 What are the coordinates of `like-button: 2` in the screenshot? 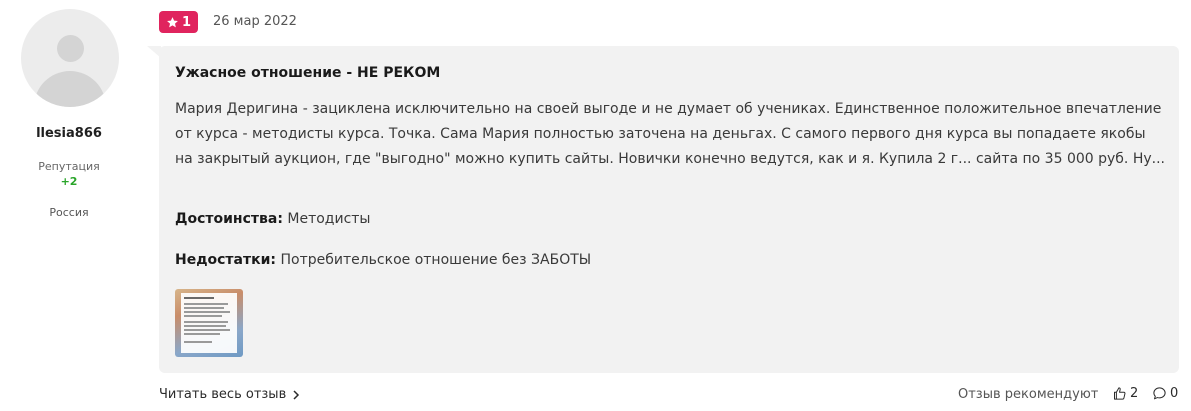 It's located at (1125, 393).